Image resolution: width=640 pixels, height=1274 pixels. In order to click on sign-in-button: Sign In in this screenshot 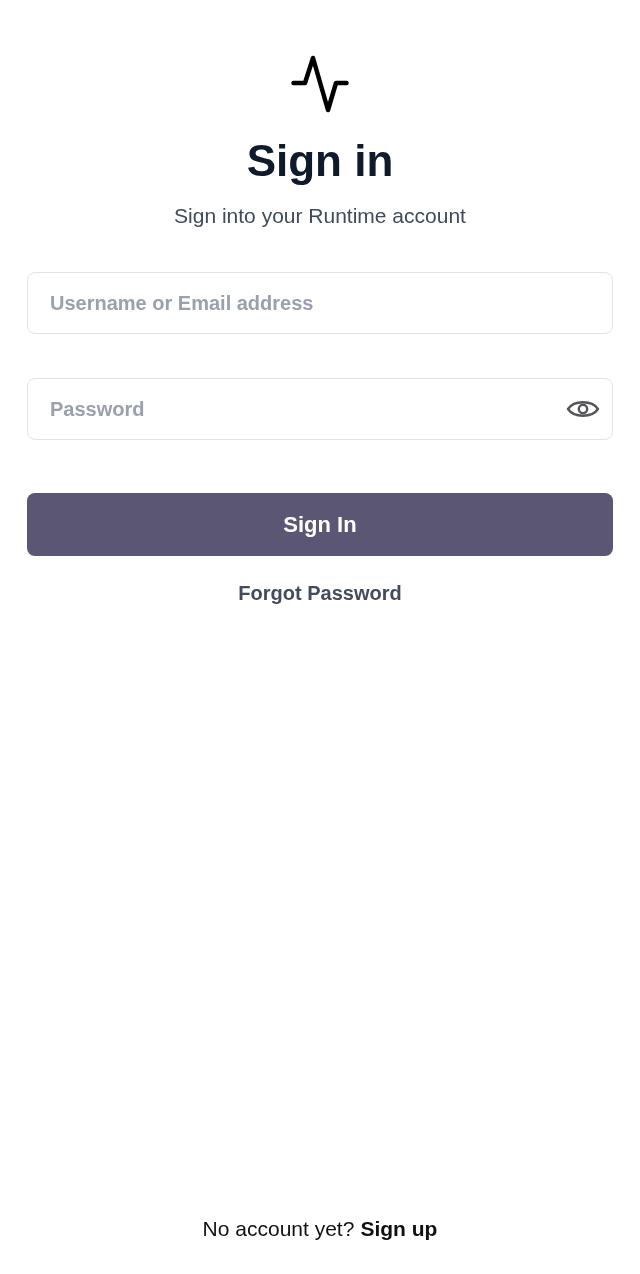, I will do `click(320, 524)`.